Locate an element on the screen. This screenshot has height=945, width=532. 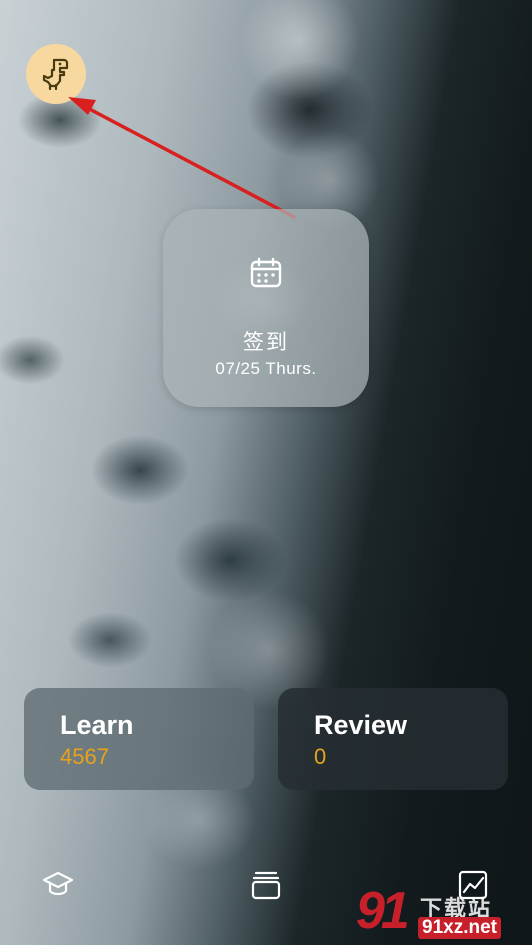
review-card: Review 0 is located at coordinates (393, 739).